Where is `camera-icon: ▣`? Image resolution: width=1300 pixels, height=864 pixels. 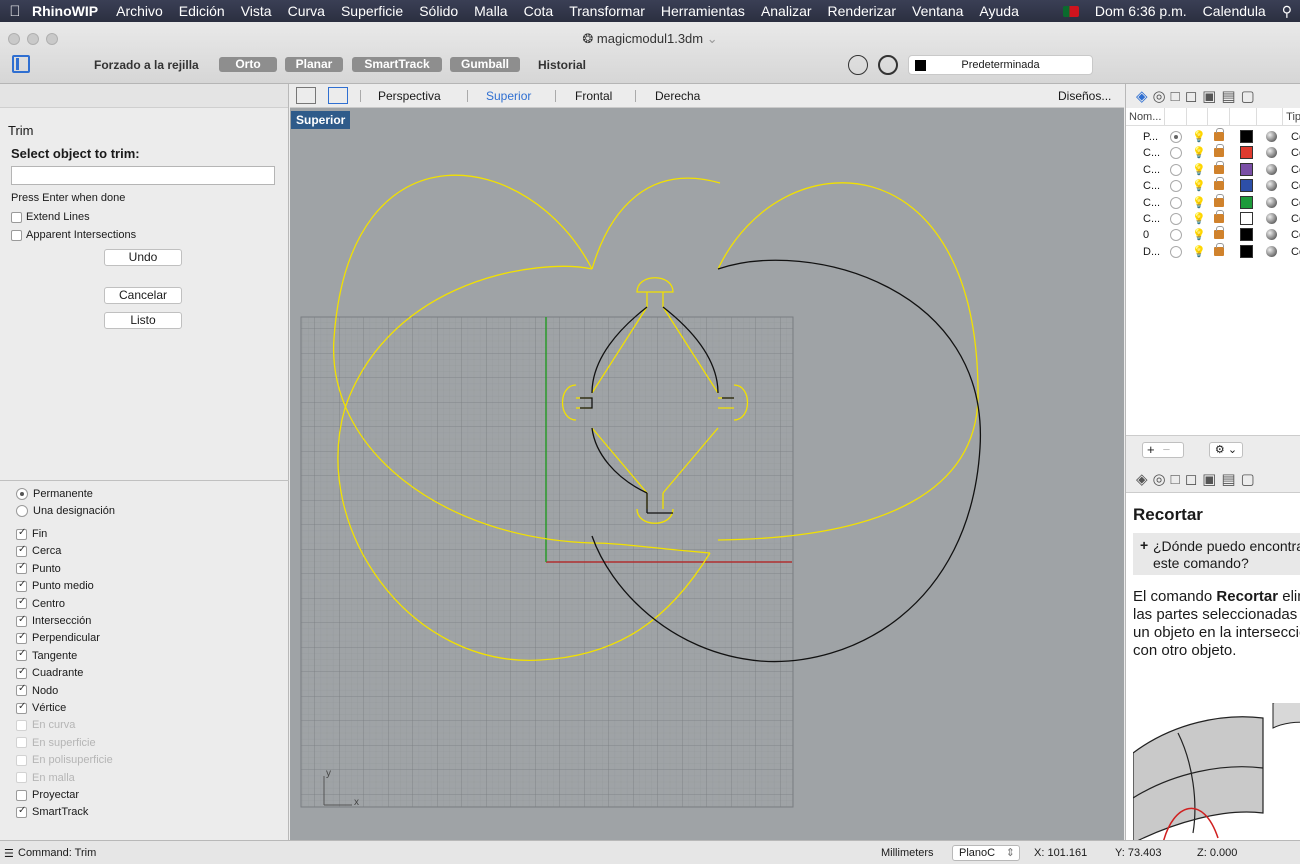 camera-icon: ▣ is located at coordinates (1209, 479).